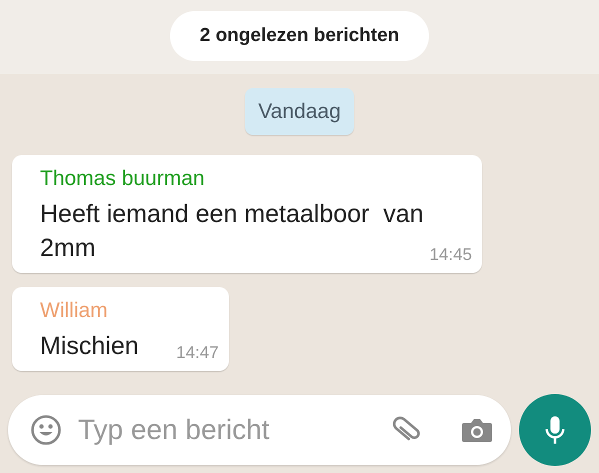 The width and height of the screenshot is (599, 473). Describe the element at coordinates (299, 111) in the screenshot. I see `date-chip: Vandaag` at that location.